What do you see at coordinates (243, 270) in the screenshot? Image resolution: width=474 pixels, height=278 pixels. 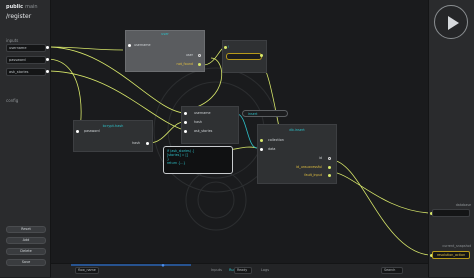 I see `run-mode-field: Ready` at bounding box center [243, 270].